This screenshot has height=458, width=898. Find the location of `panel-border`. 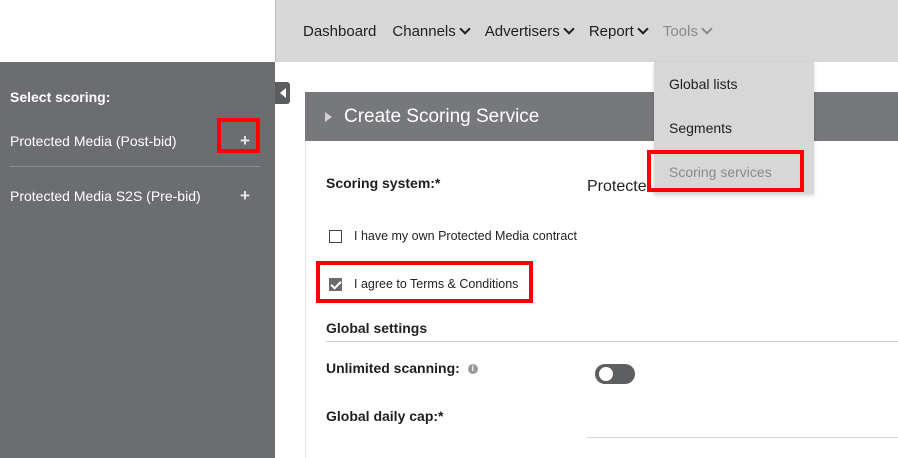

panel-border is located at coordinates (305, 275).